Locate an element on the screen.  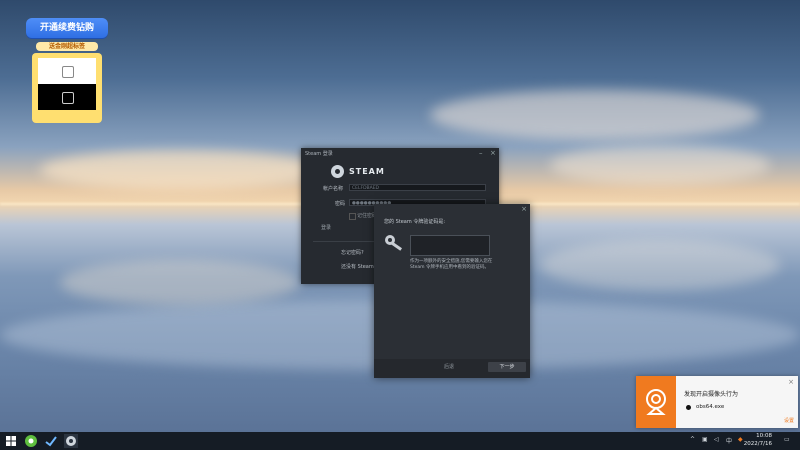
guard-help-text: 作为一项额外的安全措施,您需要输入您在 Steam 令牌手机应用中看到的验证码。 is located at coordinates (451, 264).